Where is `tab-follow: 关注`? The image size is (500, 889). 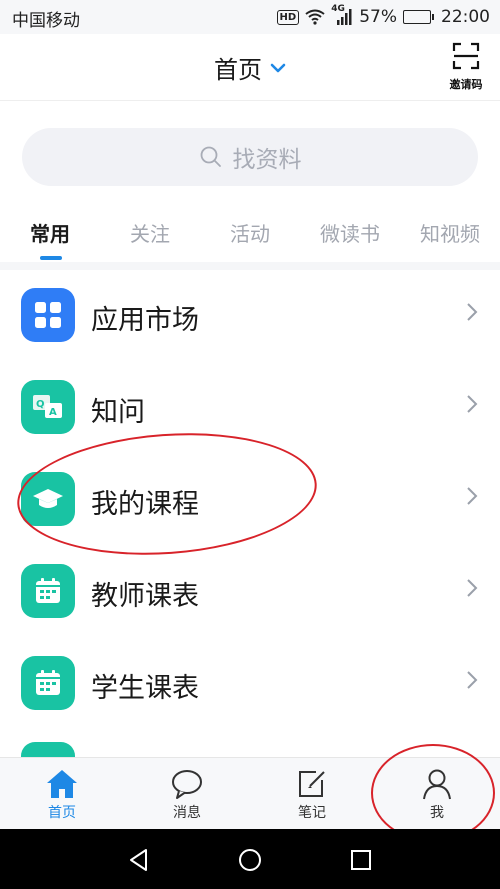
tab-follow: 关注 is located at coordinates (150, 232).